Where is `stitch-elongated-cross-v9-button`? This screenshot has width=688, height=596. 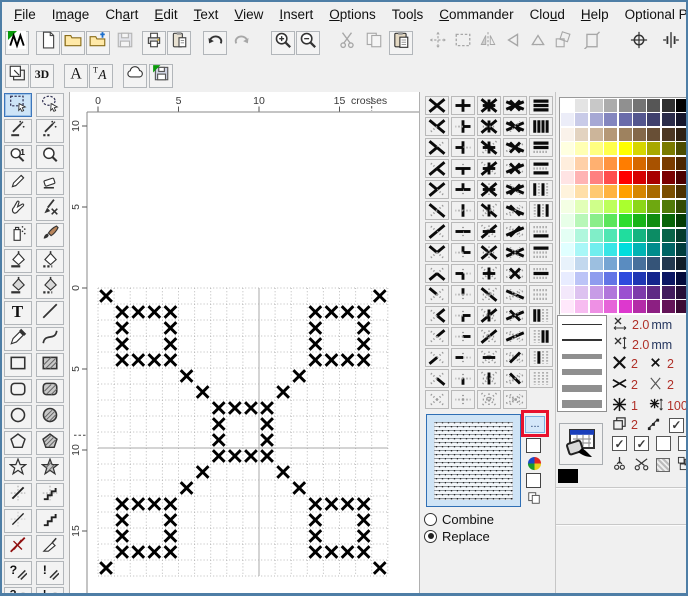
stitch-elongated-cross-v9-button is located at coordinates (515, 273).